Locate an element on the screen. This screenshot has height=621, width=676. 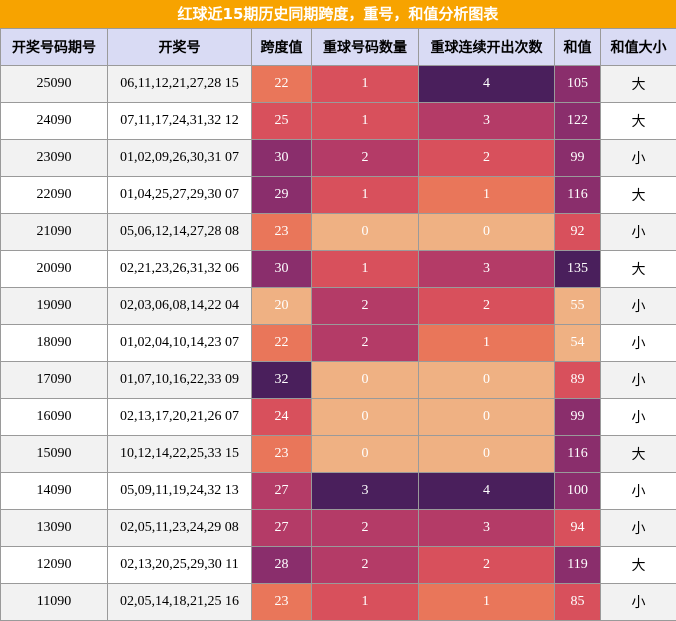
header-span: 跨度值 is located at coordinates (282, 47).